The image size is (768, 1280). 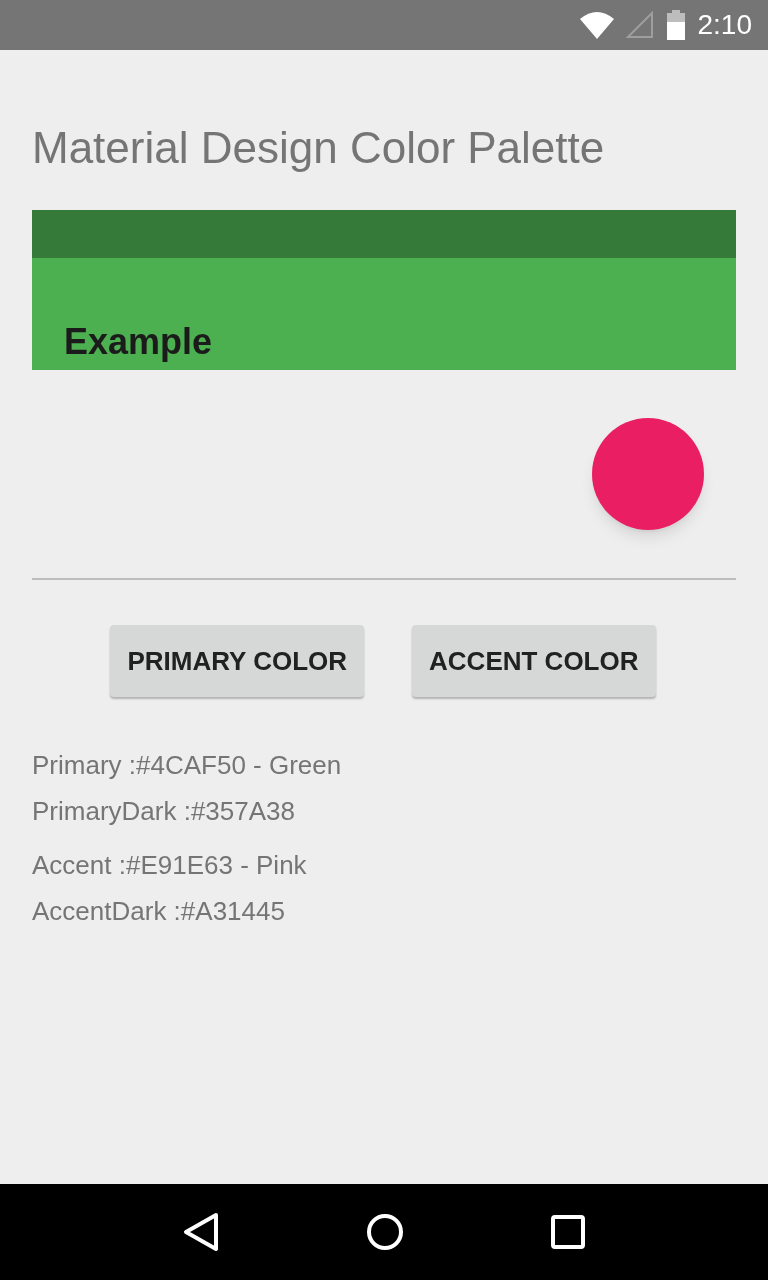 I want to click on status-time: 2:10, so click(x=724, y=25).